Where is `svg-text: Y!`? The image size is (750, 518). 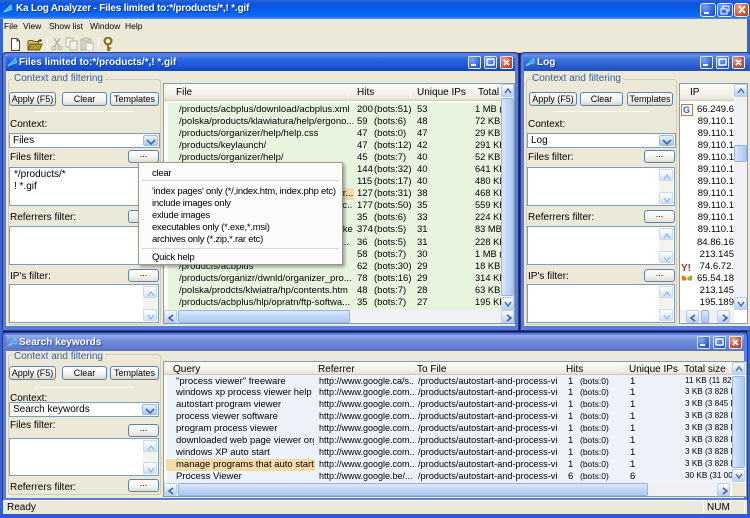 svg-text: Y! is located at coordinates (686, 268).